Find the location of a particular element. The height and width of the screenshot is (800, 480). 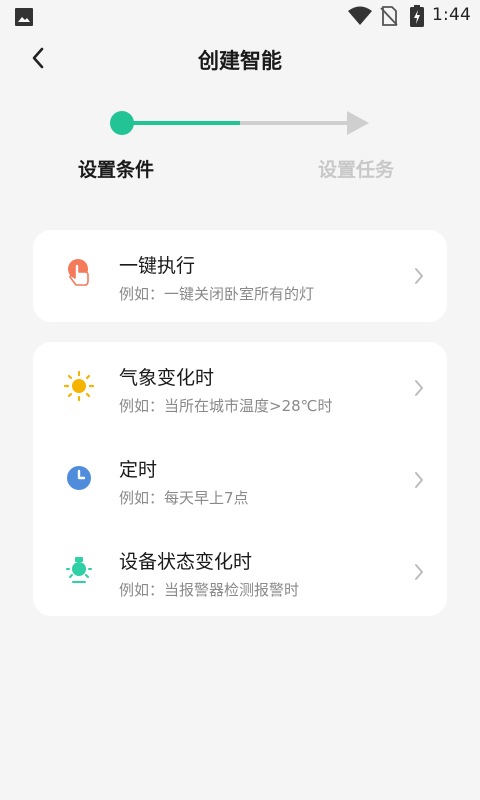

trigger-row-weather: 气象变化时 例如：当所在城市温度>28℃时 is located at coordinates (240, 388).